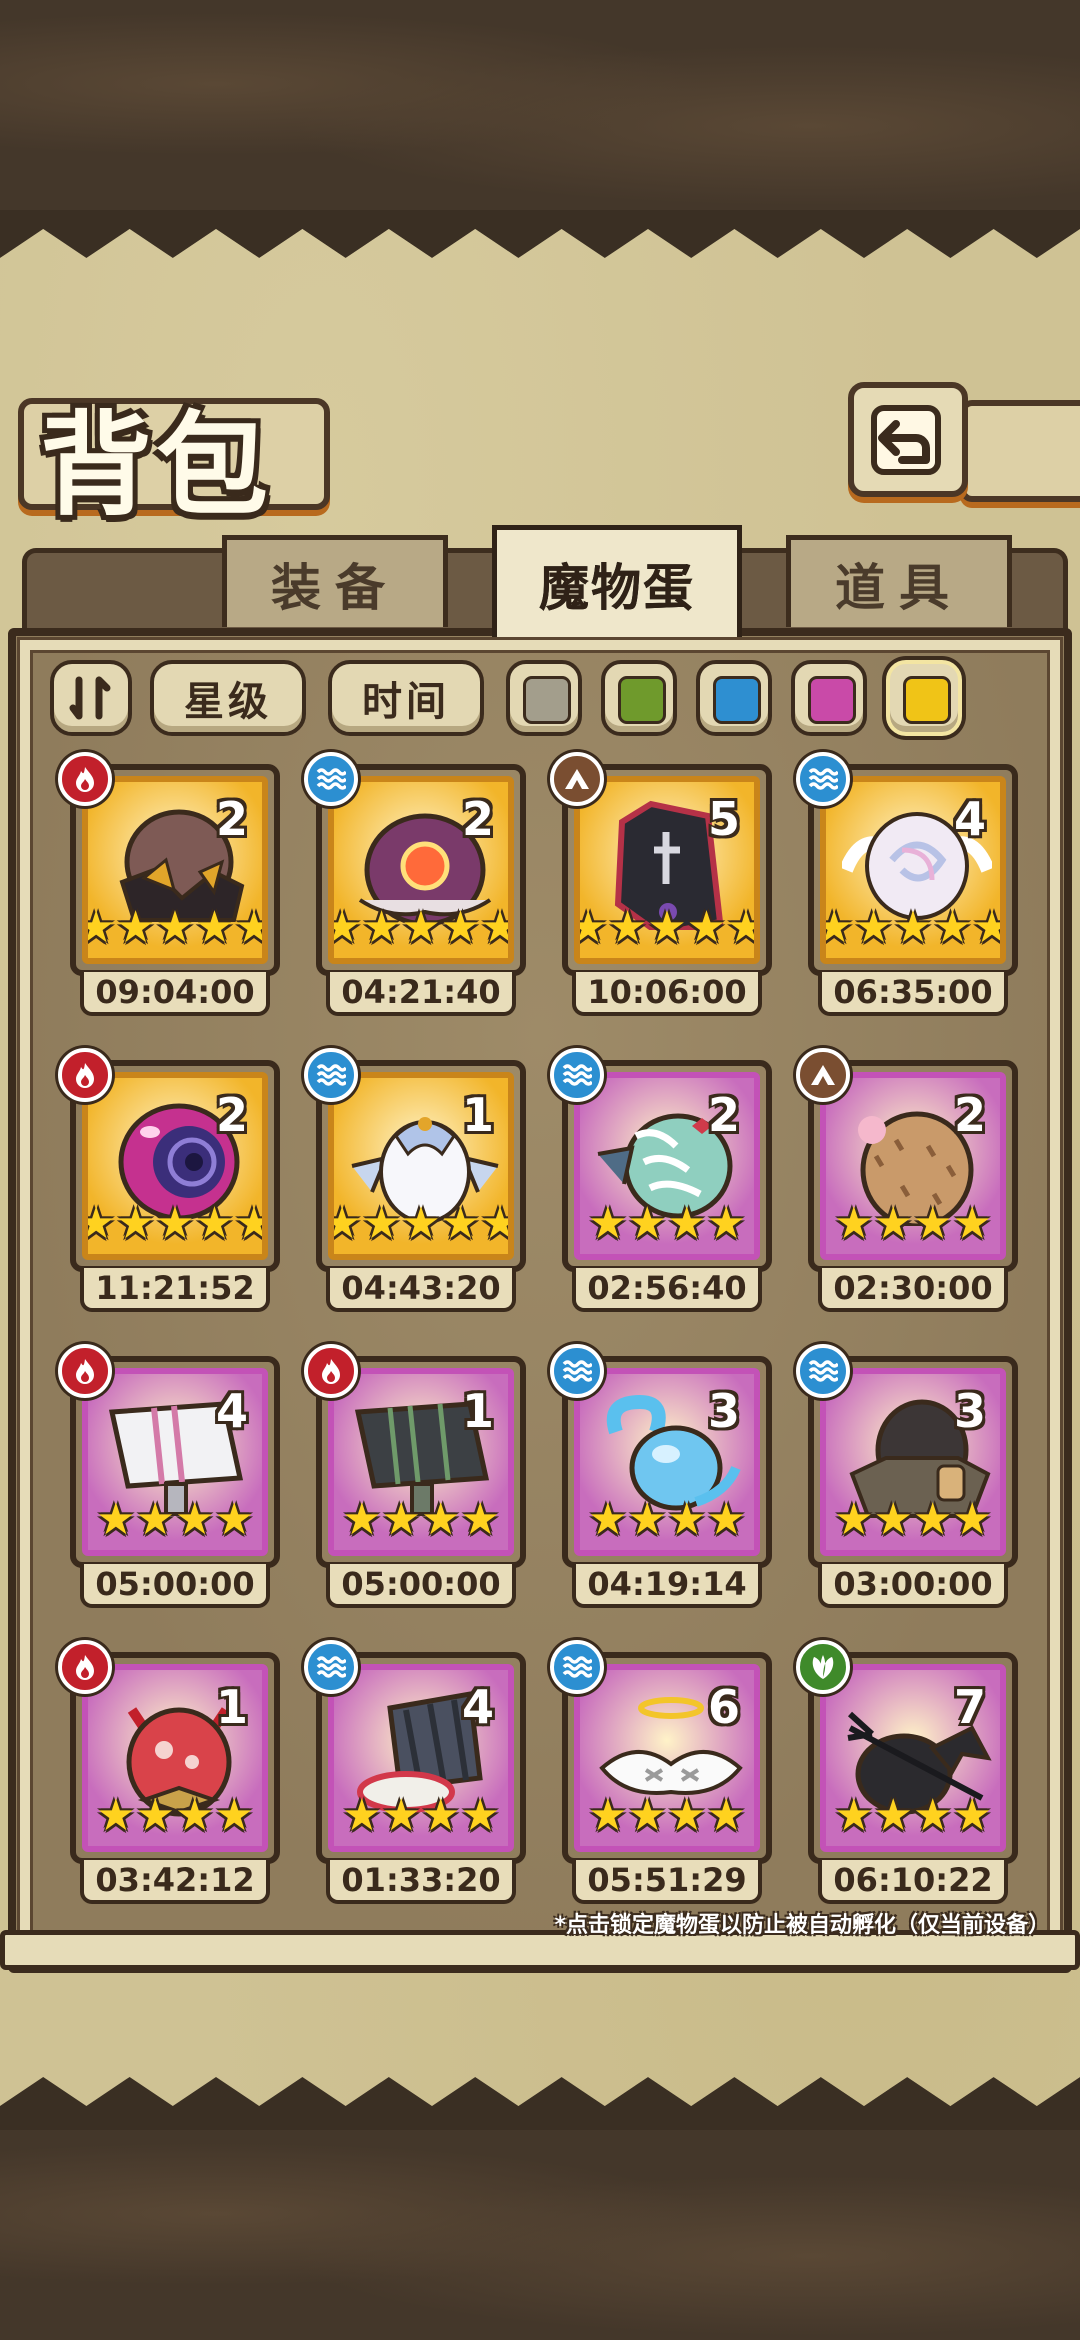 This screenshot has height=2340, width=1080. I want to click on filter-blue-button, so click(734, 698).